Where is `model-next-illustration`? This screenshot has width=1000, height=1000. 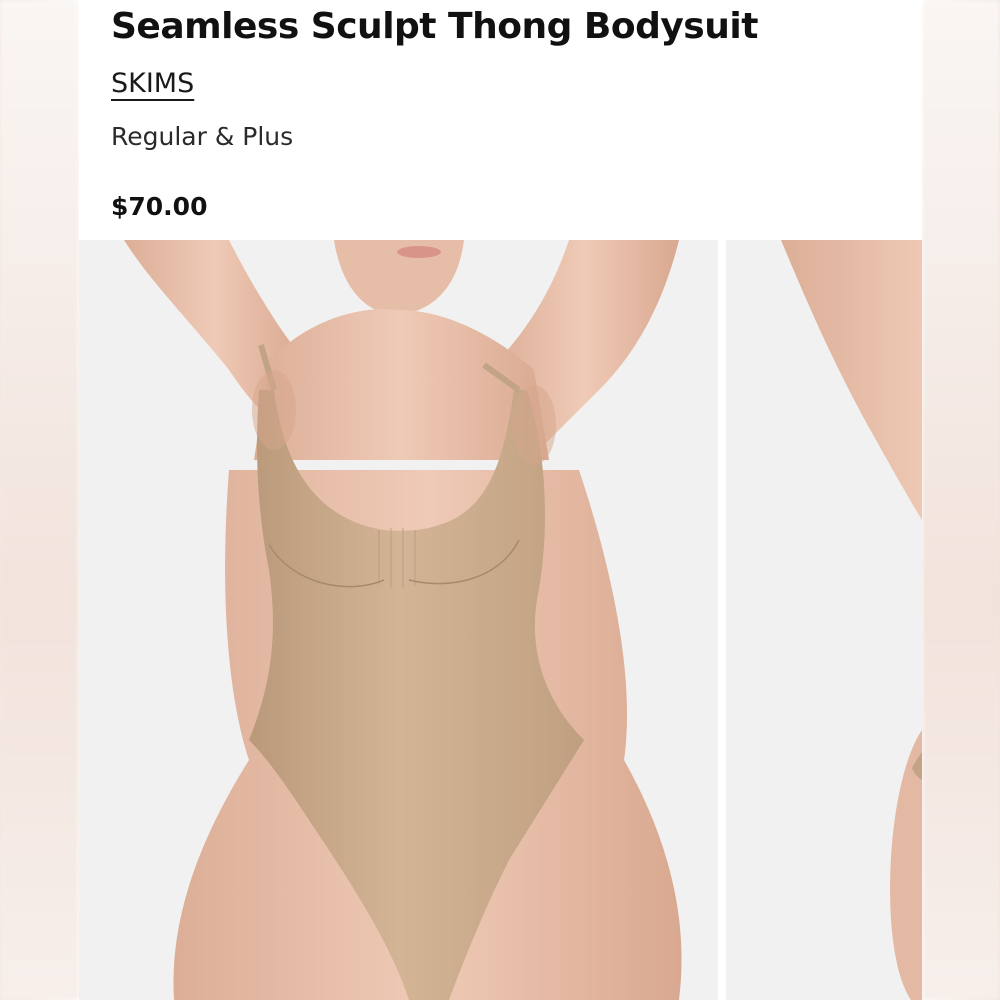
model-next-illustration is located at coordinates (851, 620).